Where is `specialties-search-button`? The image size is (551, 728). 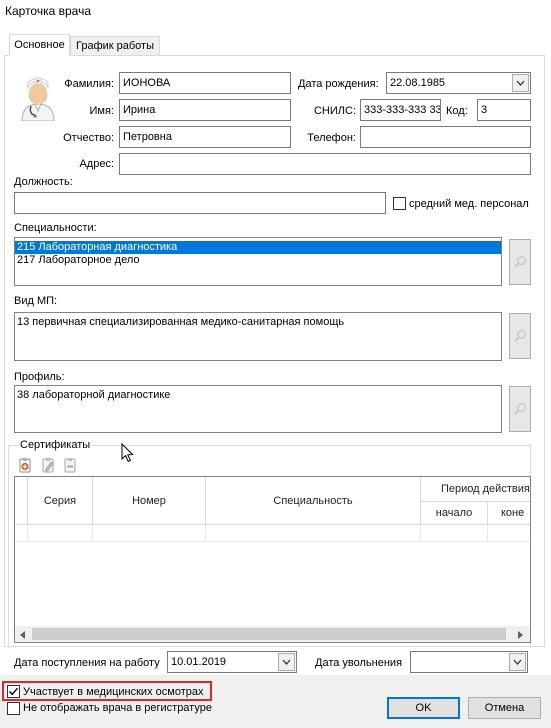 specialties-search-button is located at coordinates (520, 262).